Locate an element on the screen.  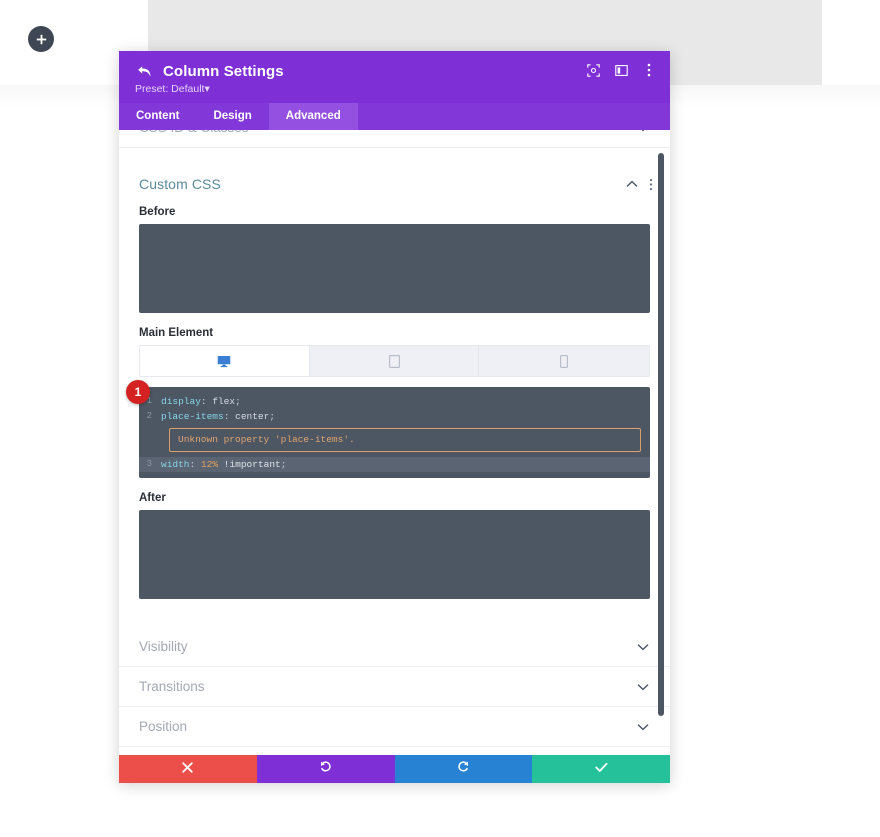
css-important: !important is located at coordinates (249, 464).